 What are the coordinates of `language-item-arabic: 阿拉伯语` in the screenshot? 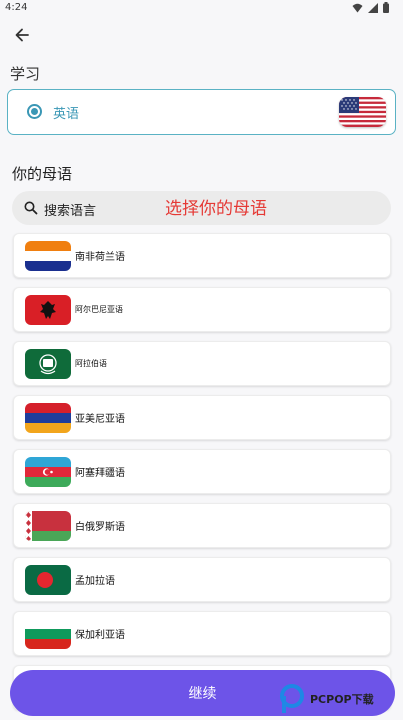 It's located at (202, 363).